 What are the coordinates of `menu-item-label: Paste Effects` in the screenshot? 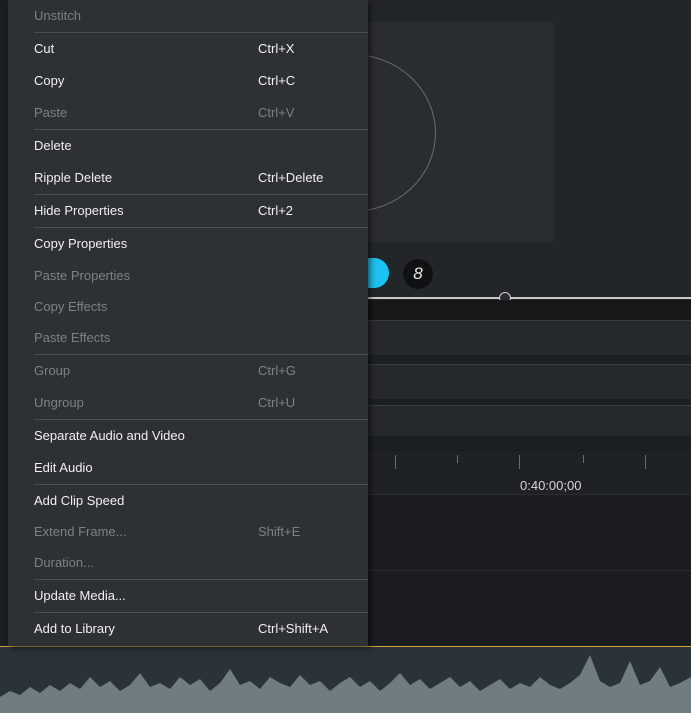 It's located at (72, 337).